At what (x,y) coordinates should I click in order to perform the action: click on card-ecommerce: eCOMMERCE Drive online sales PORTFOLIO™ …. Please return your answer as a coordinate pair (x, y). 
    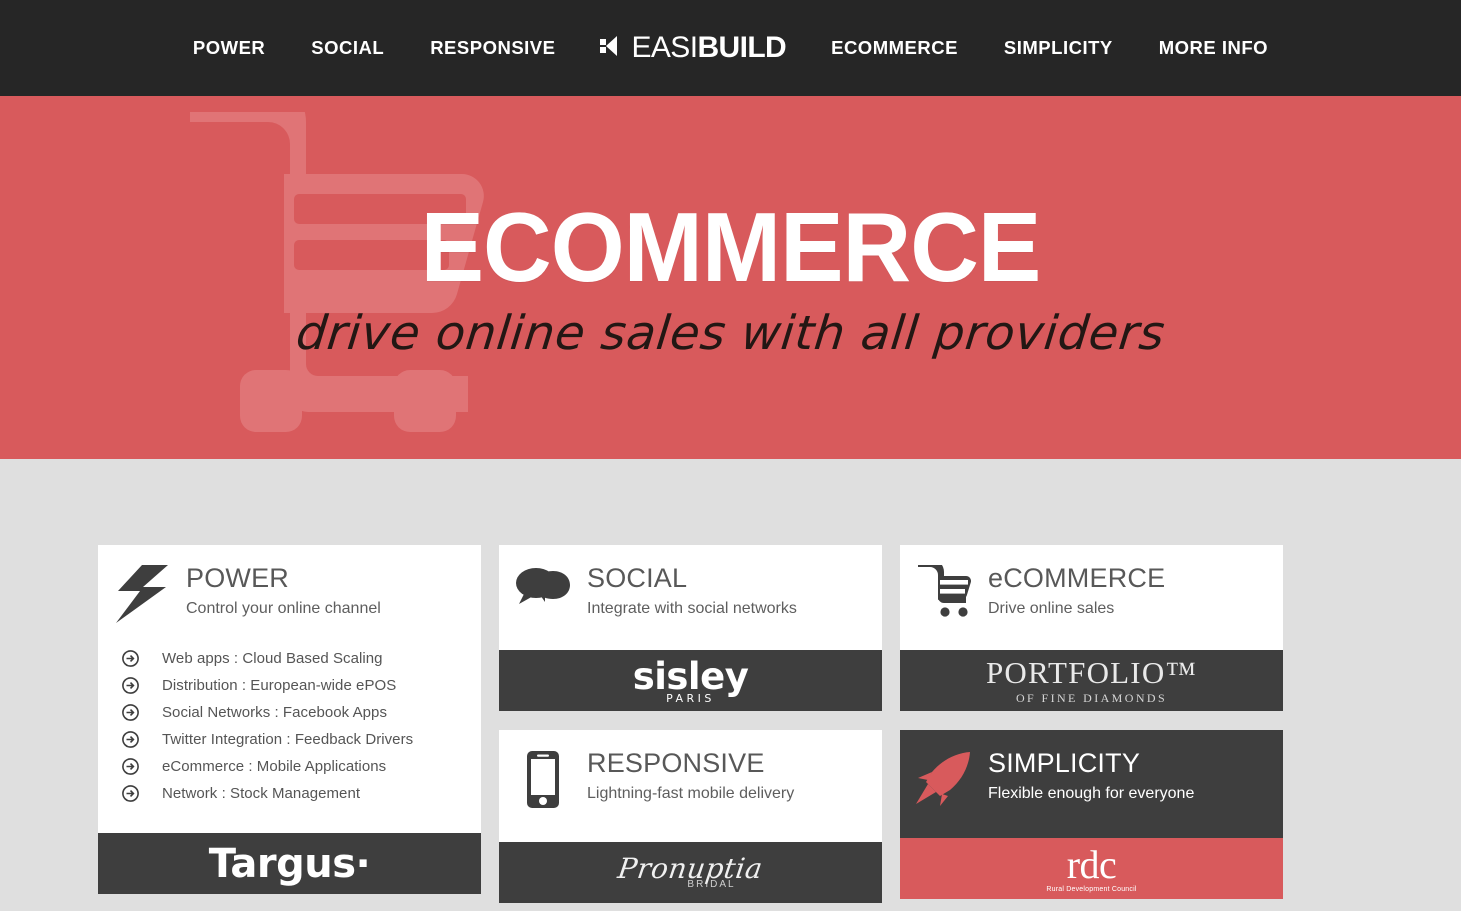
    Looking at the image, I should click on (1091, 628).